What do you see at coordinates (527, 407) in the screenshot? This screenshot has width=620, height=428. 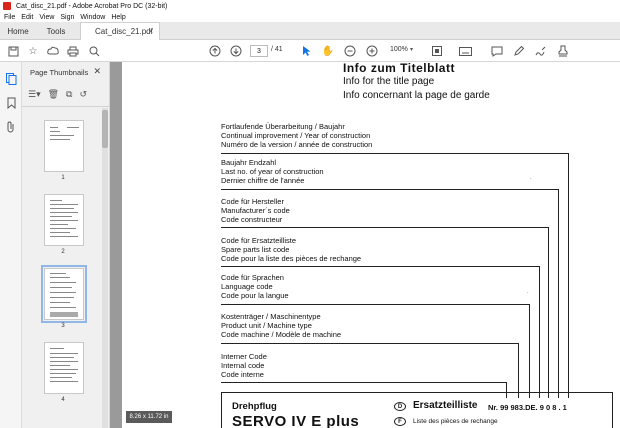 I see `part-list-number: Nr. 99 983.DE. 9 0 8 . 1` at bounding box center [527, 407].